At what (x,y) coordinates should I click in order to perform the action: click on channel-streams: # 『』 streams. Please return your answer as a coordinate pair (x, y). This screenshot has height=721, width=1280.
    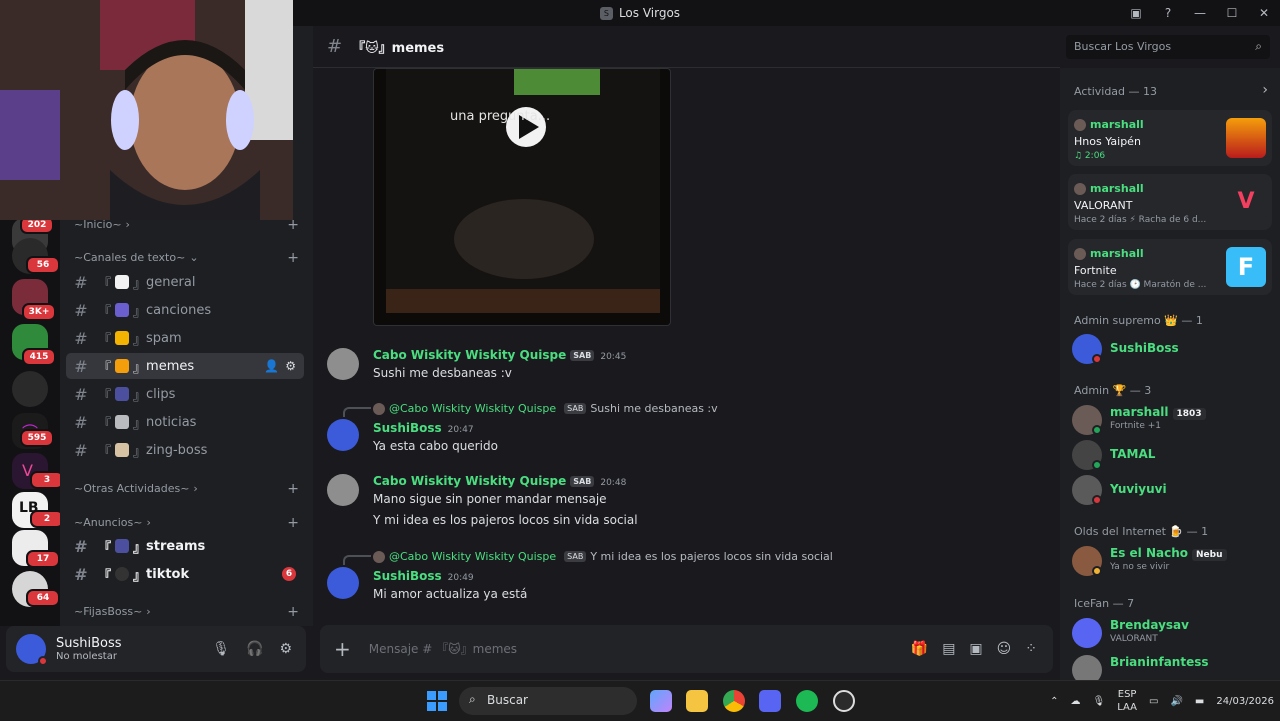
    Looking at the image, I should click on (185, 546).